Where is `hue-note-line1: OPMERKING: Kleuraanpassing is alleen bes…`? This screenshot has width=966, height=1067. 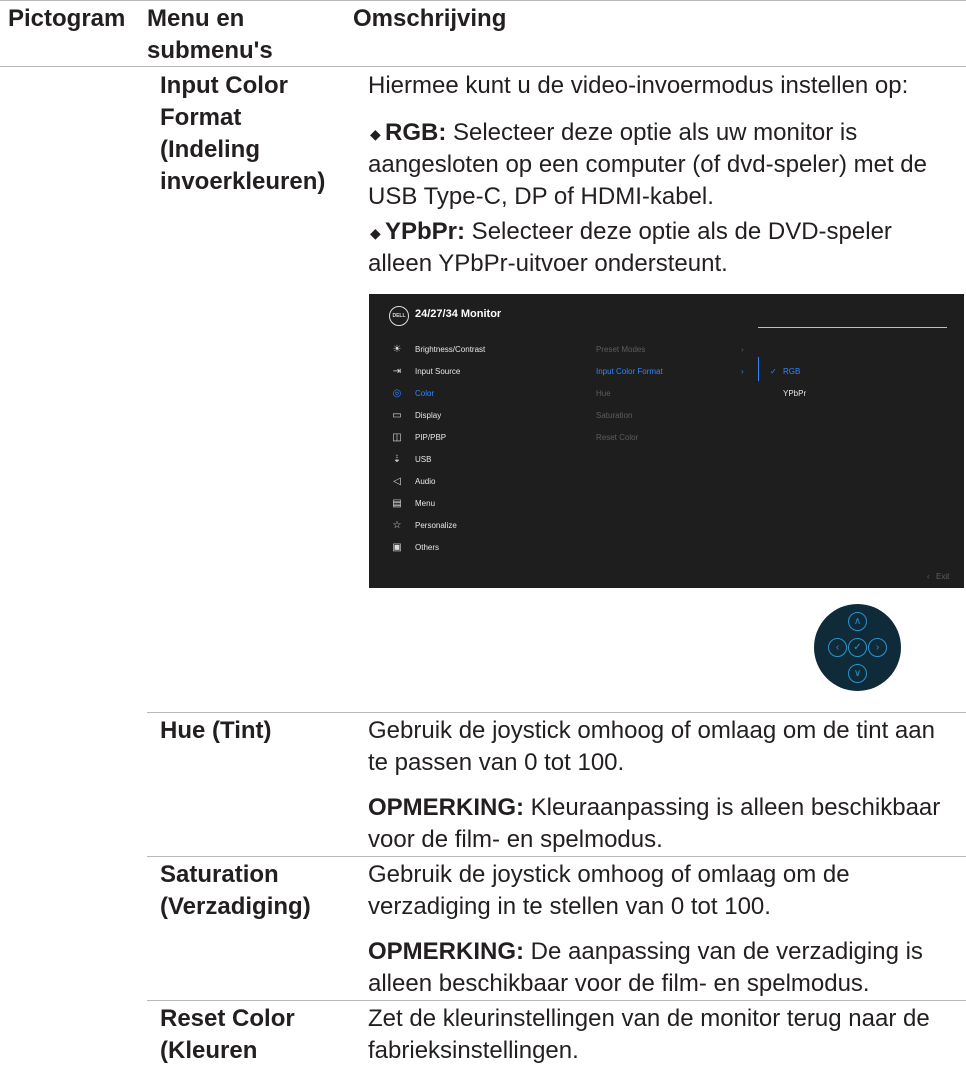
hue-note-line1: OPMERKING: Kleuraanpassing is alleen bes… is located at coordinates (654, 807).